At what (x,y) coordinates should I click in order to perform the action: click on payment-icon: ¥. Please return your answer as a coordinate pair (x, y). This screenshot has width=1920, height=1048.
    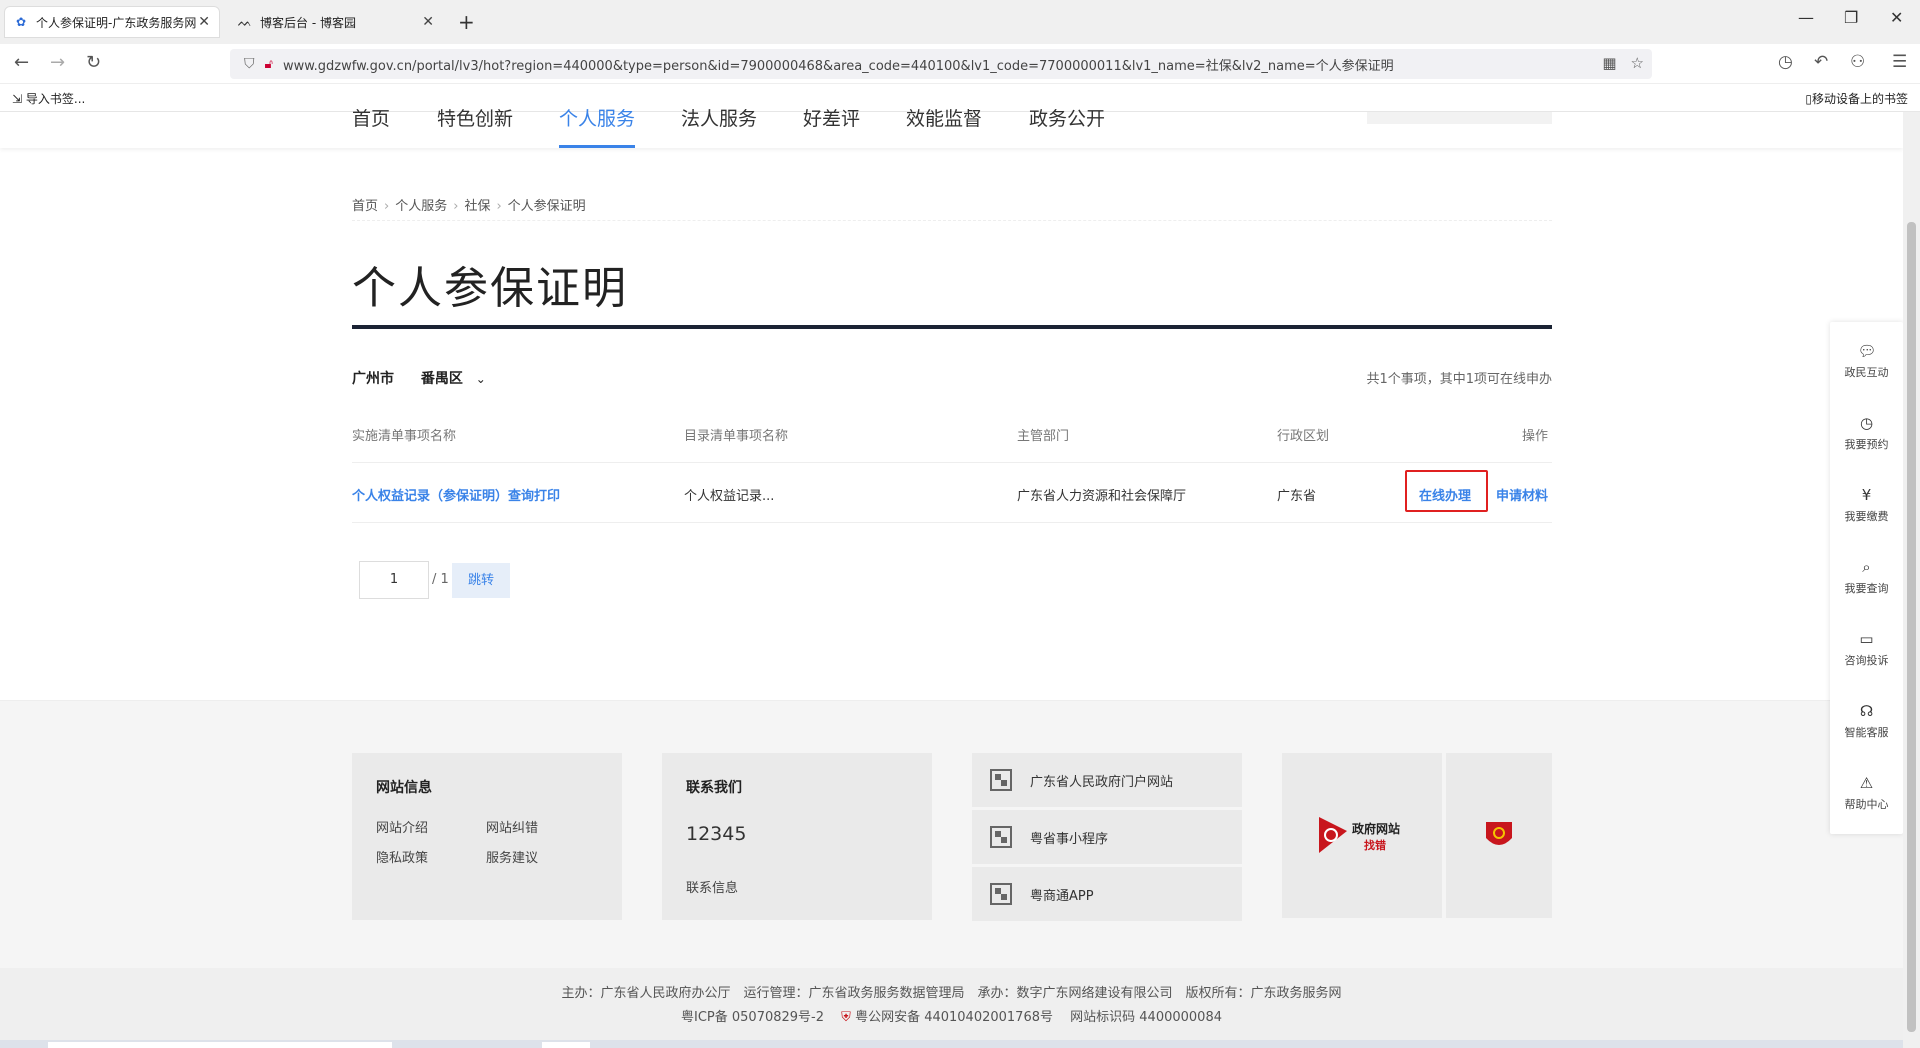
    Looking at the image, I should click on (1866, 495).